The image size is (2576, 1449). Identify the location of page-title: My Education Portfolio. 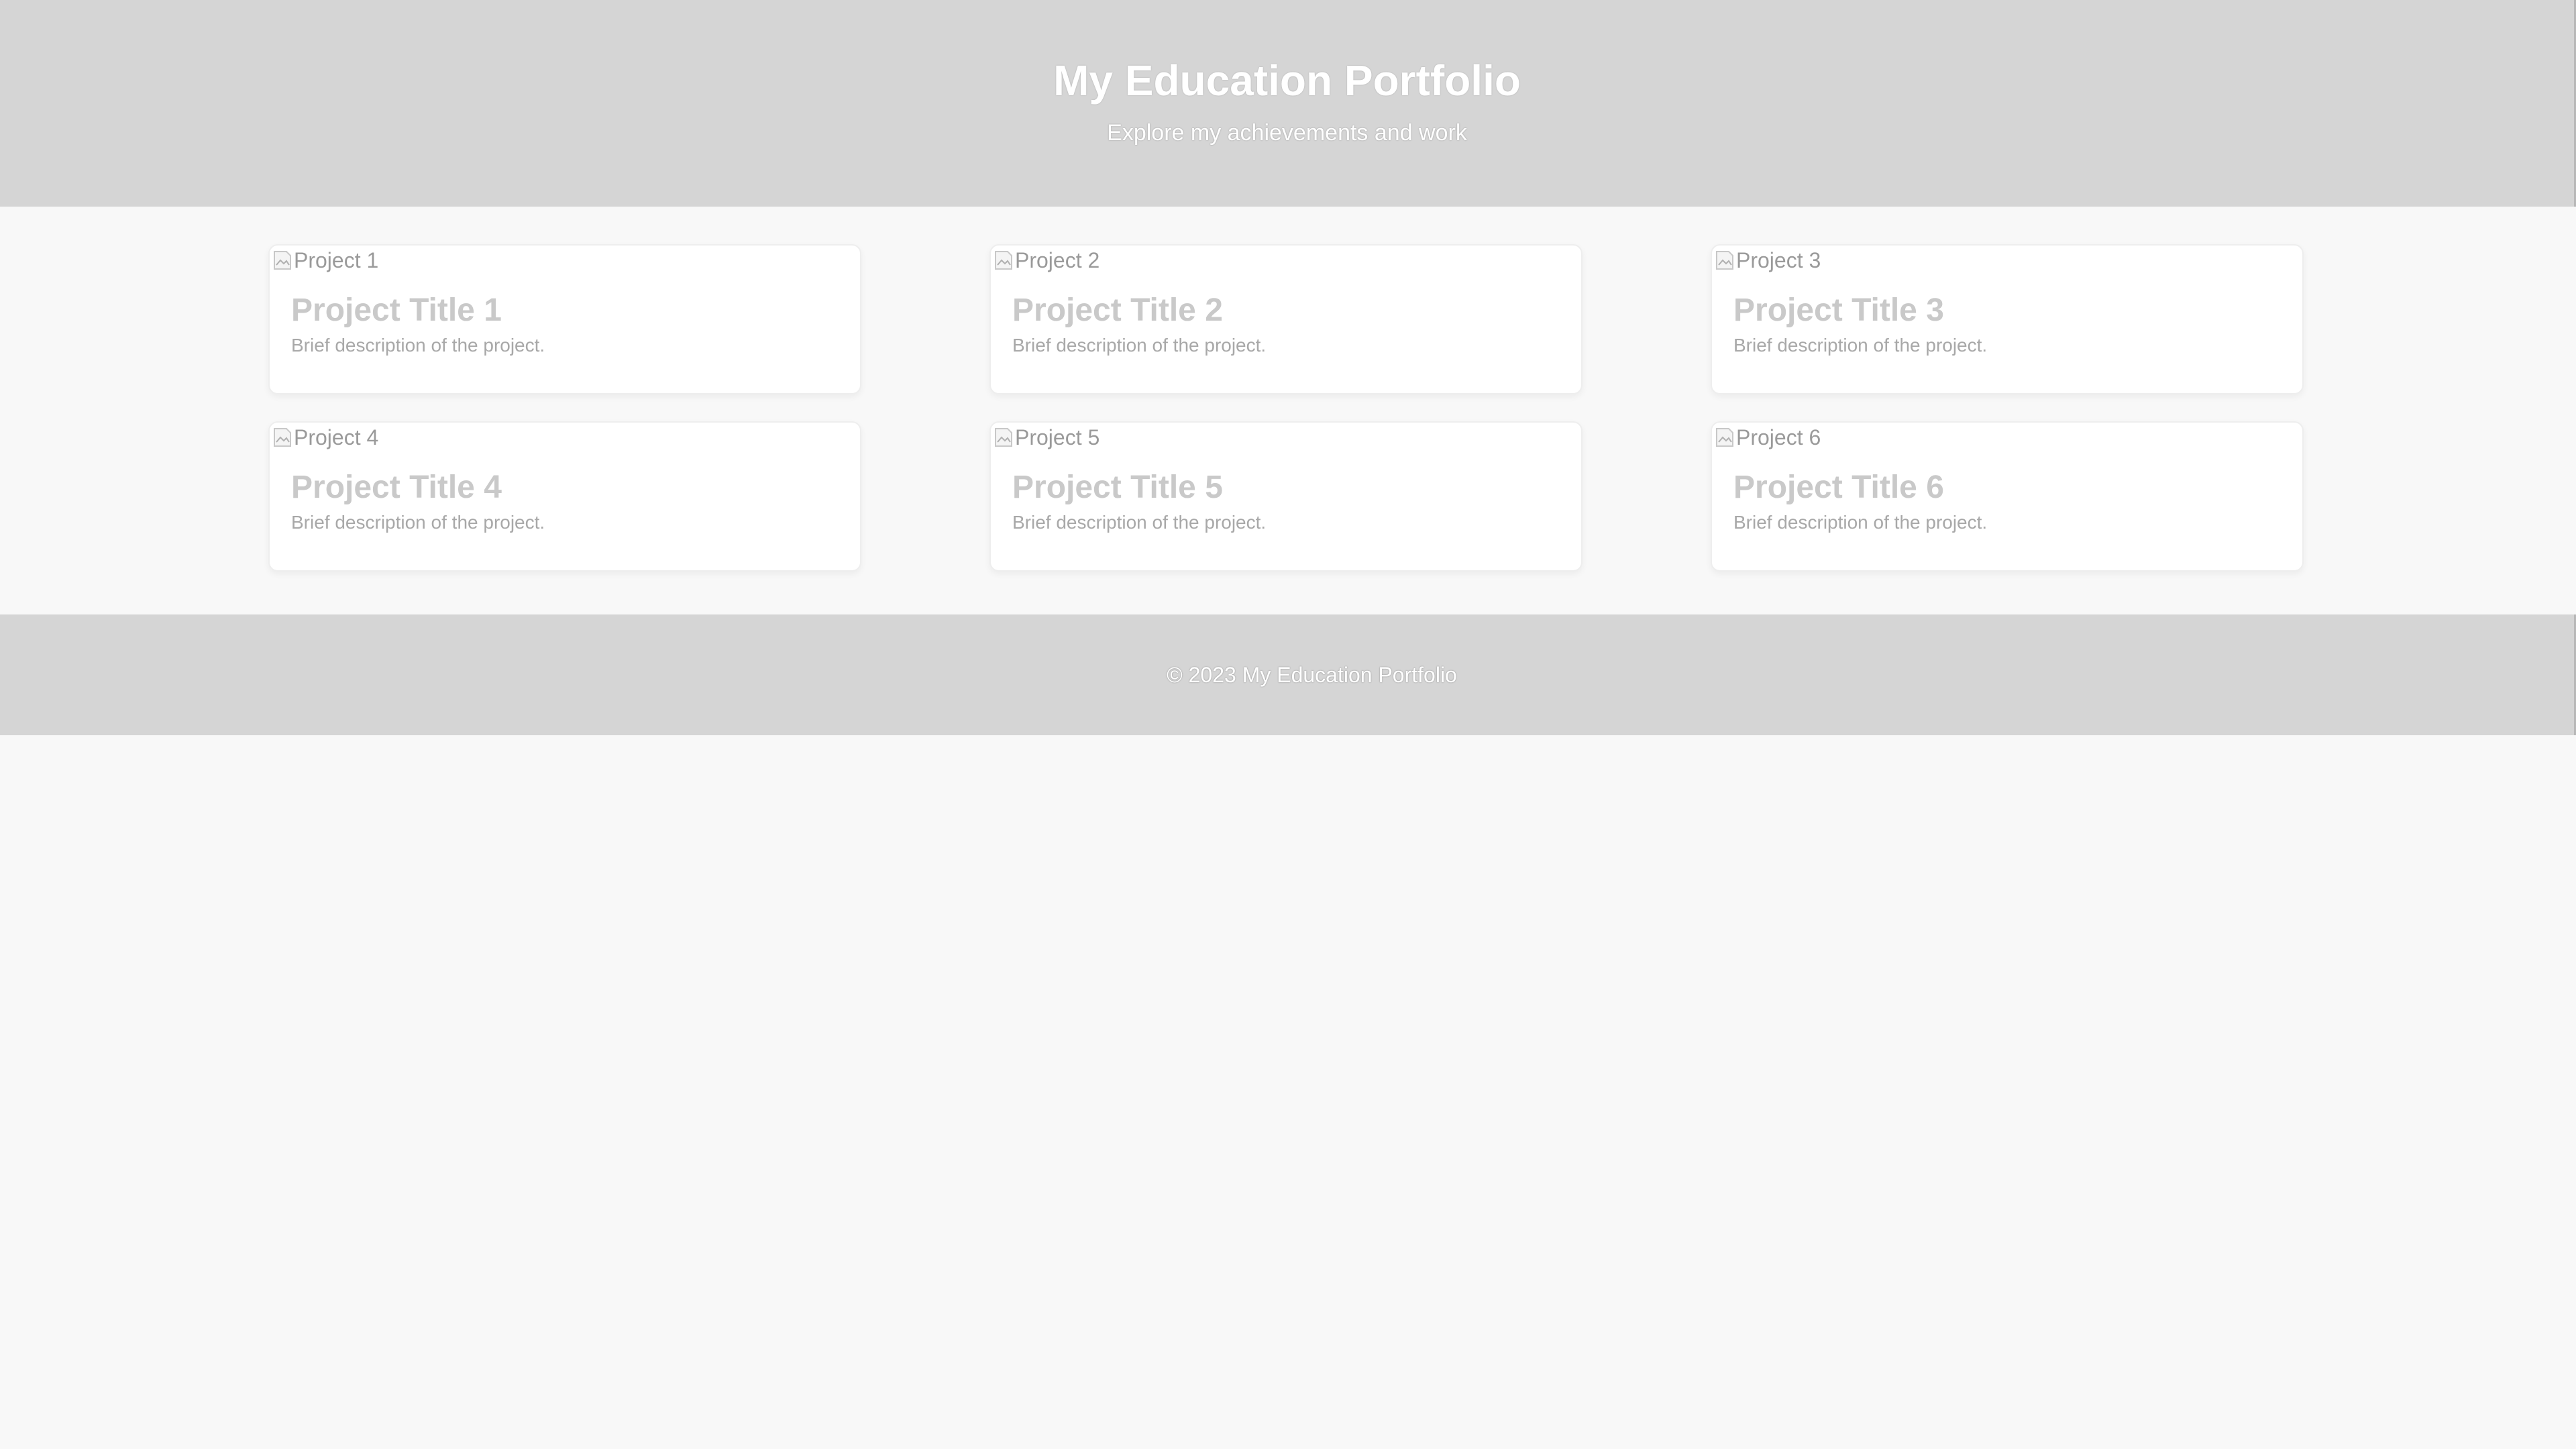
(1287, 80).